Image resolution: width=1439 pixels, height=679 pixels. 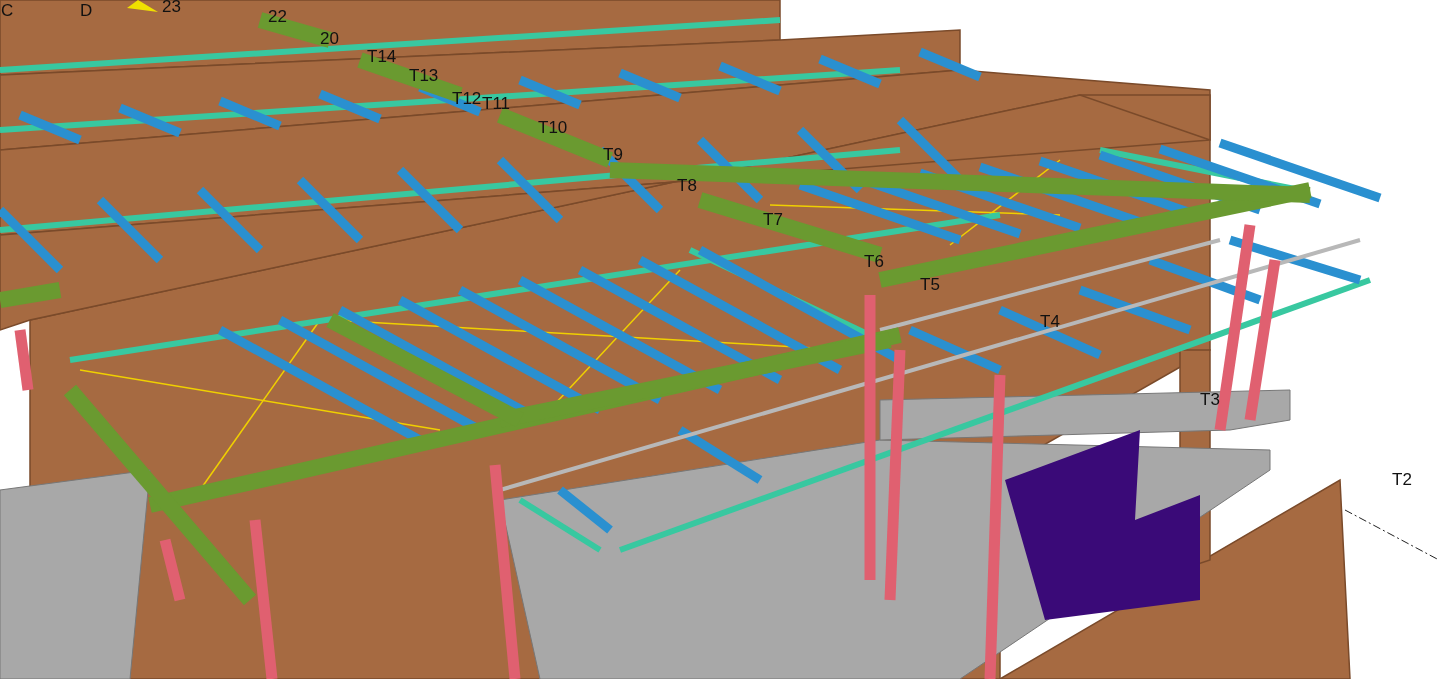 What do you see at coordinates (496, 103) in the screenshot?
I see `grid-label: T11` at bounding box center [496, 103].